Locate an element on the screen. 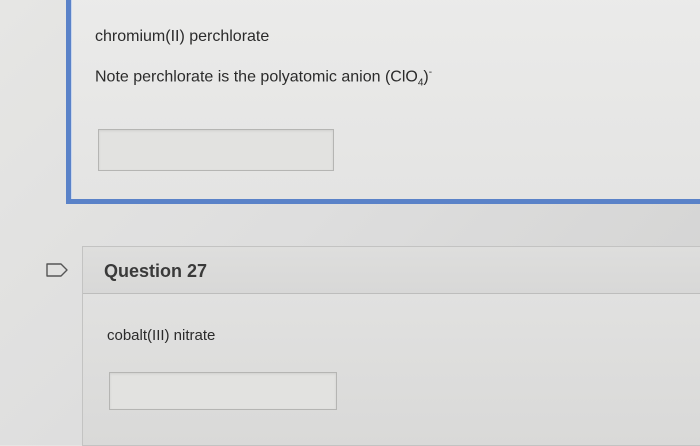  note-superscript: - is located at coordinates (430, 72).